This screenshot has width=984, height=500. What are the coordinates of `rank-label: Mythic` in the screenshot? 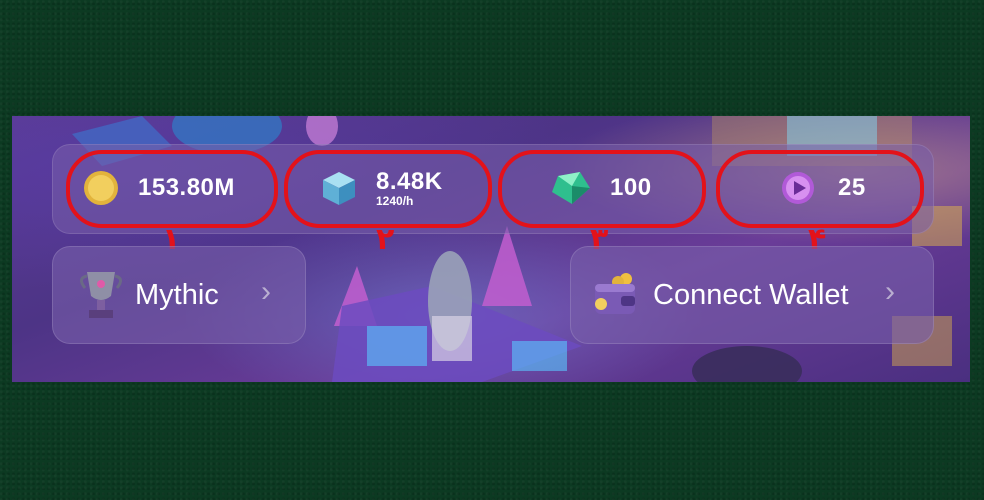 It's located at (177, 294).